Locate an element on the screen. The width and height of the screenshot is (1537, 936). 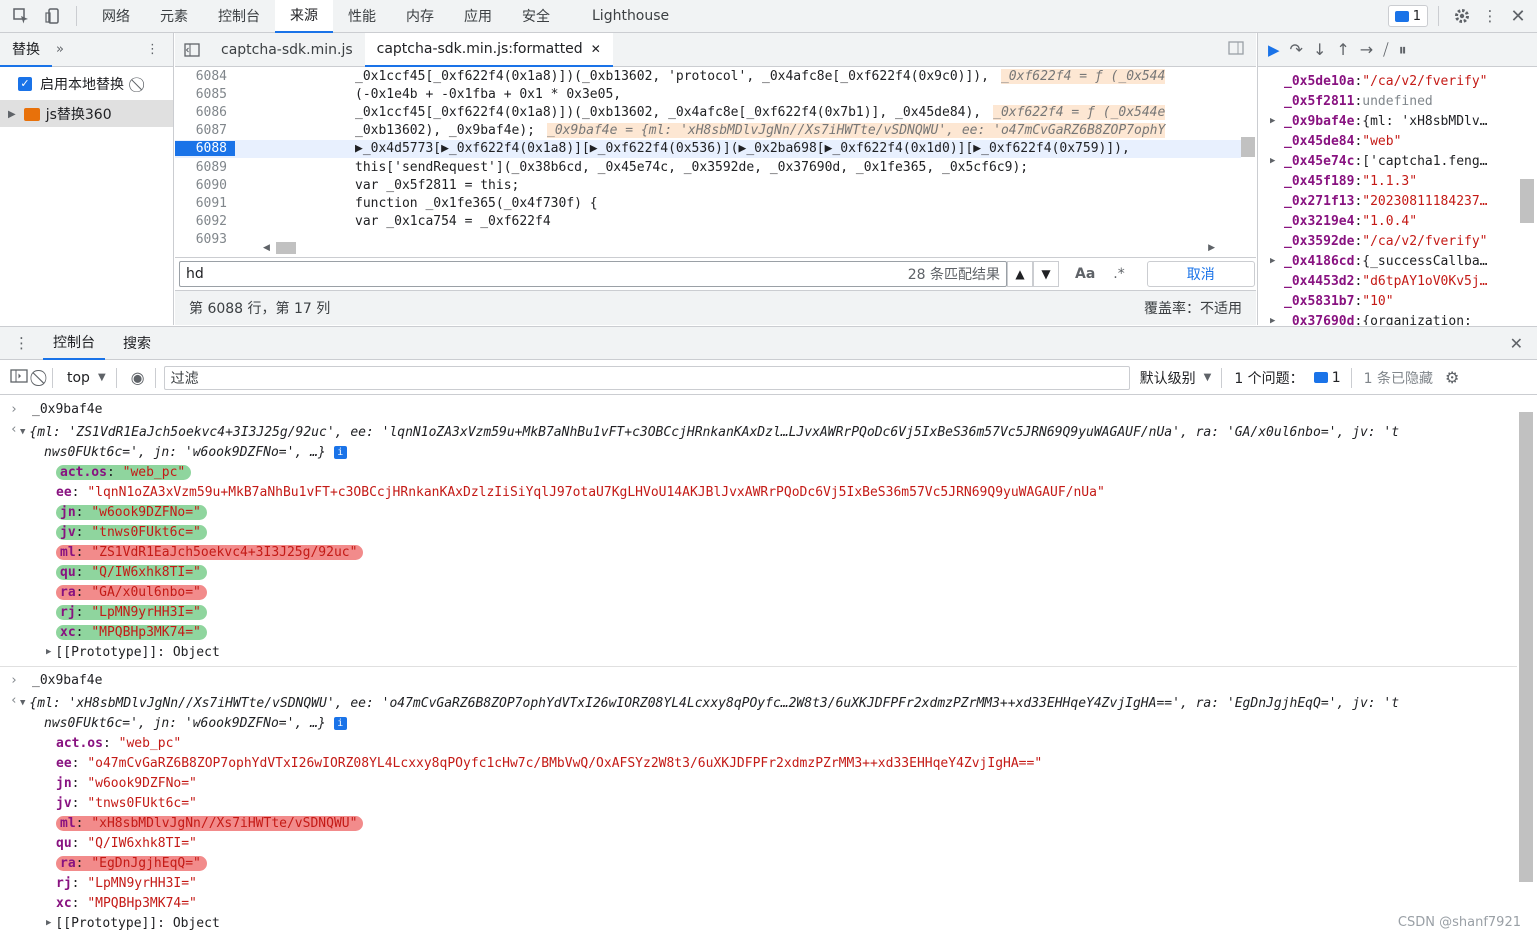
object-property: rj: "LpMN9yrHH3I=" is located at coordinates (786, 883).